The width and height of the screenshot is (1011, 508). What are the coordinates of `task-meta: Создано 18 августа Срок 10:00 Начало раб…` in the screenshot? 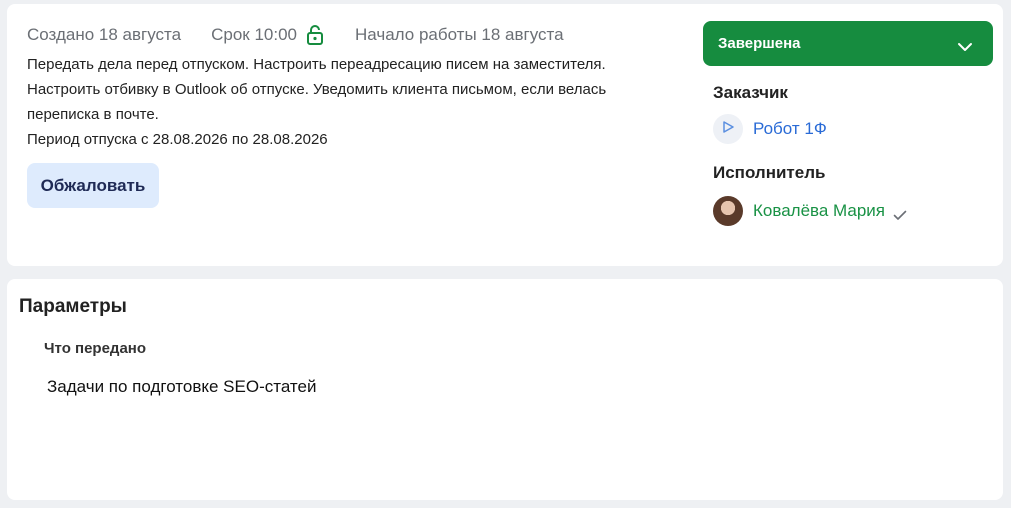 It's located at (310, 35).